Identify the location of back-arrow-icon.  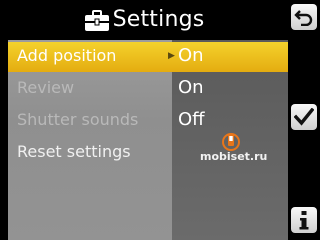
(303, 18).